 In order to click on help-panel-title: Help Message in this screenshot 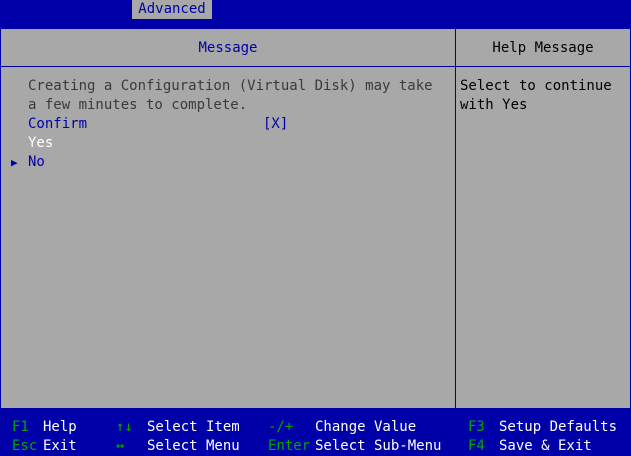, I will do `click(543, 48)`.